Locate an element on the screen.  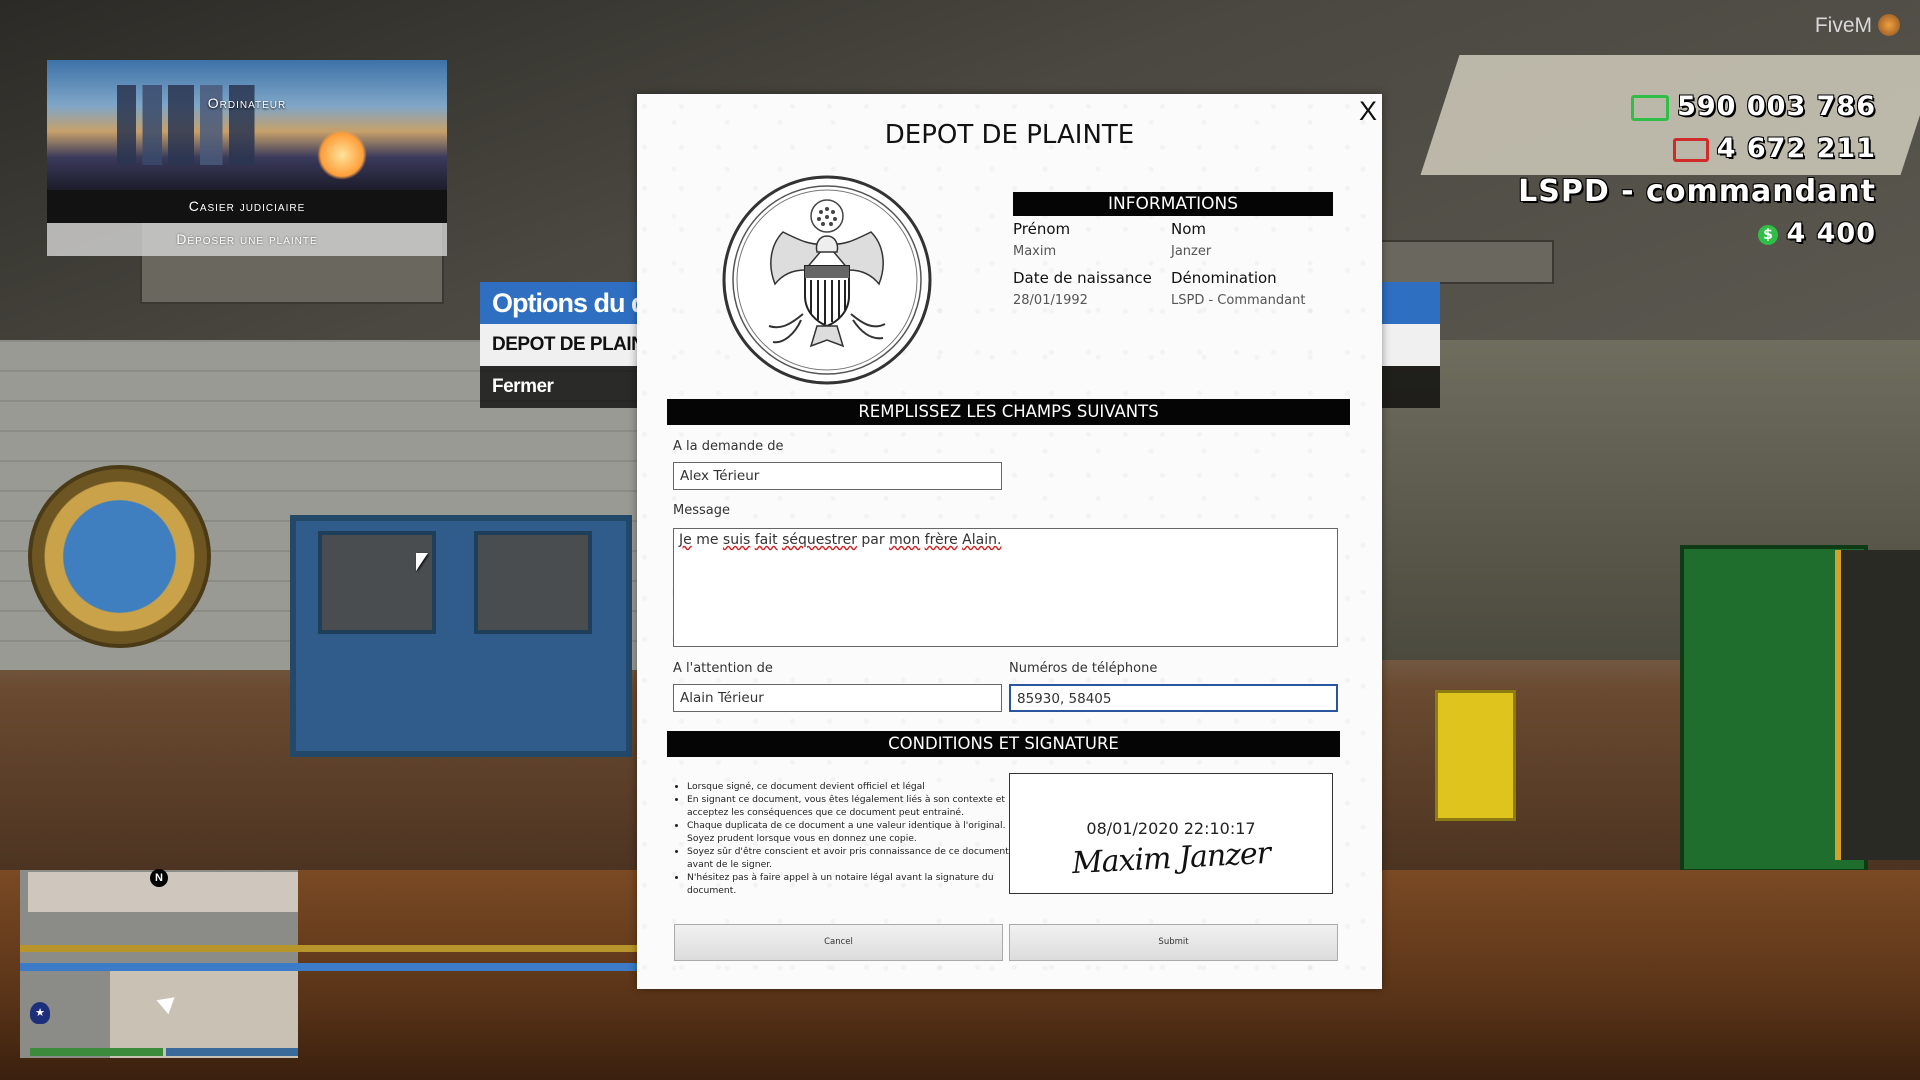
fivem-label: FiveM is located at coordinates (1843, 25).